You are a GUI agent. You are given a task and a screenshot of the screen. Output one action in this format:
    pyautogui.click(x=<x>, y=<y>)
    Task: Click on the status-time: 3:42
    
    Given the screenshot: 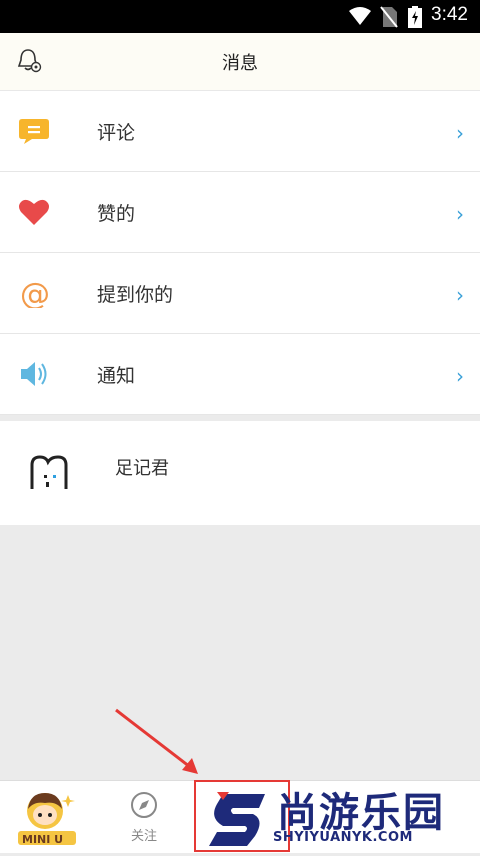 What is the action you would take?
    pyautogui.click(x=449, y=14)
    